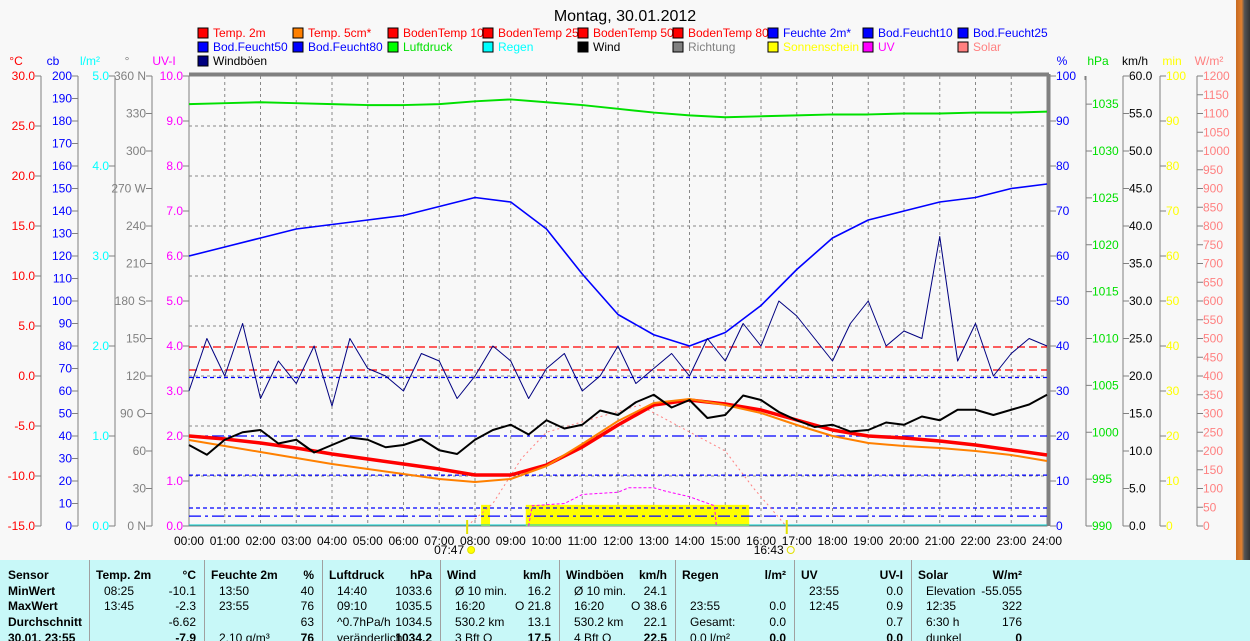  Describe the element at coordinates (119, 591) in the screenshot. I see `stats-cell: 08:25` at that location.